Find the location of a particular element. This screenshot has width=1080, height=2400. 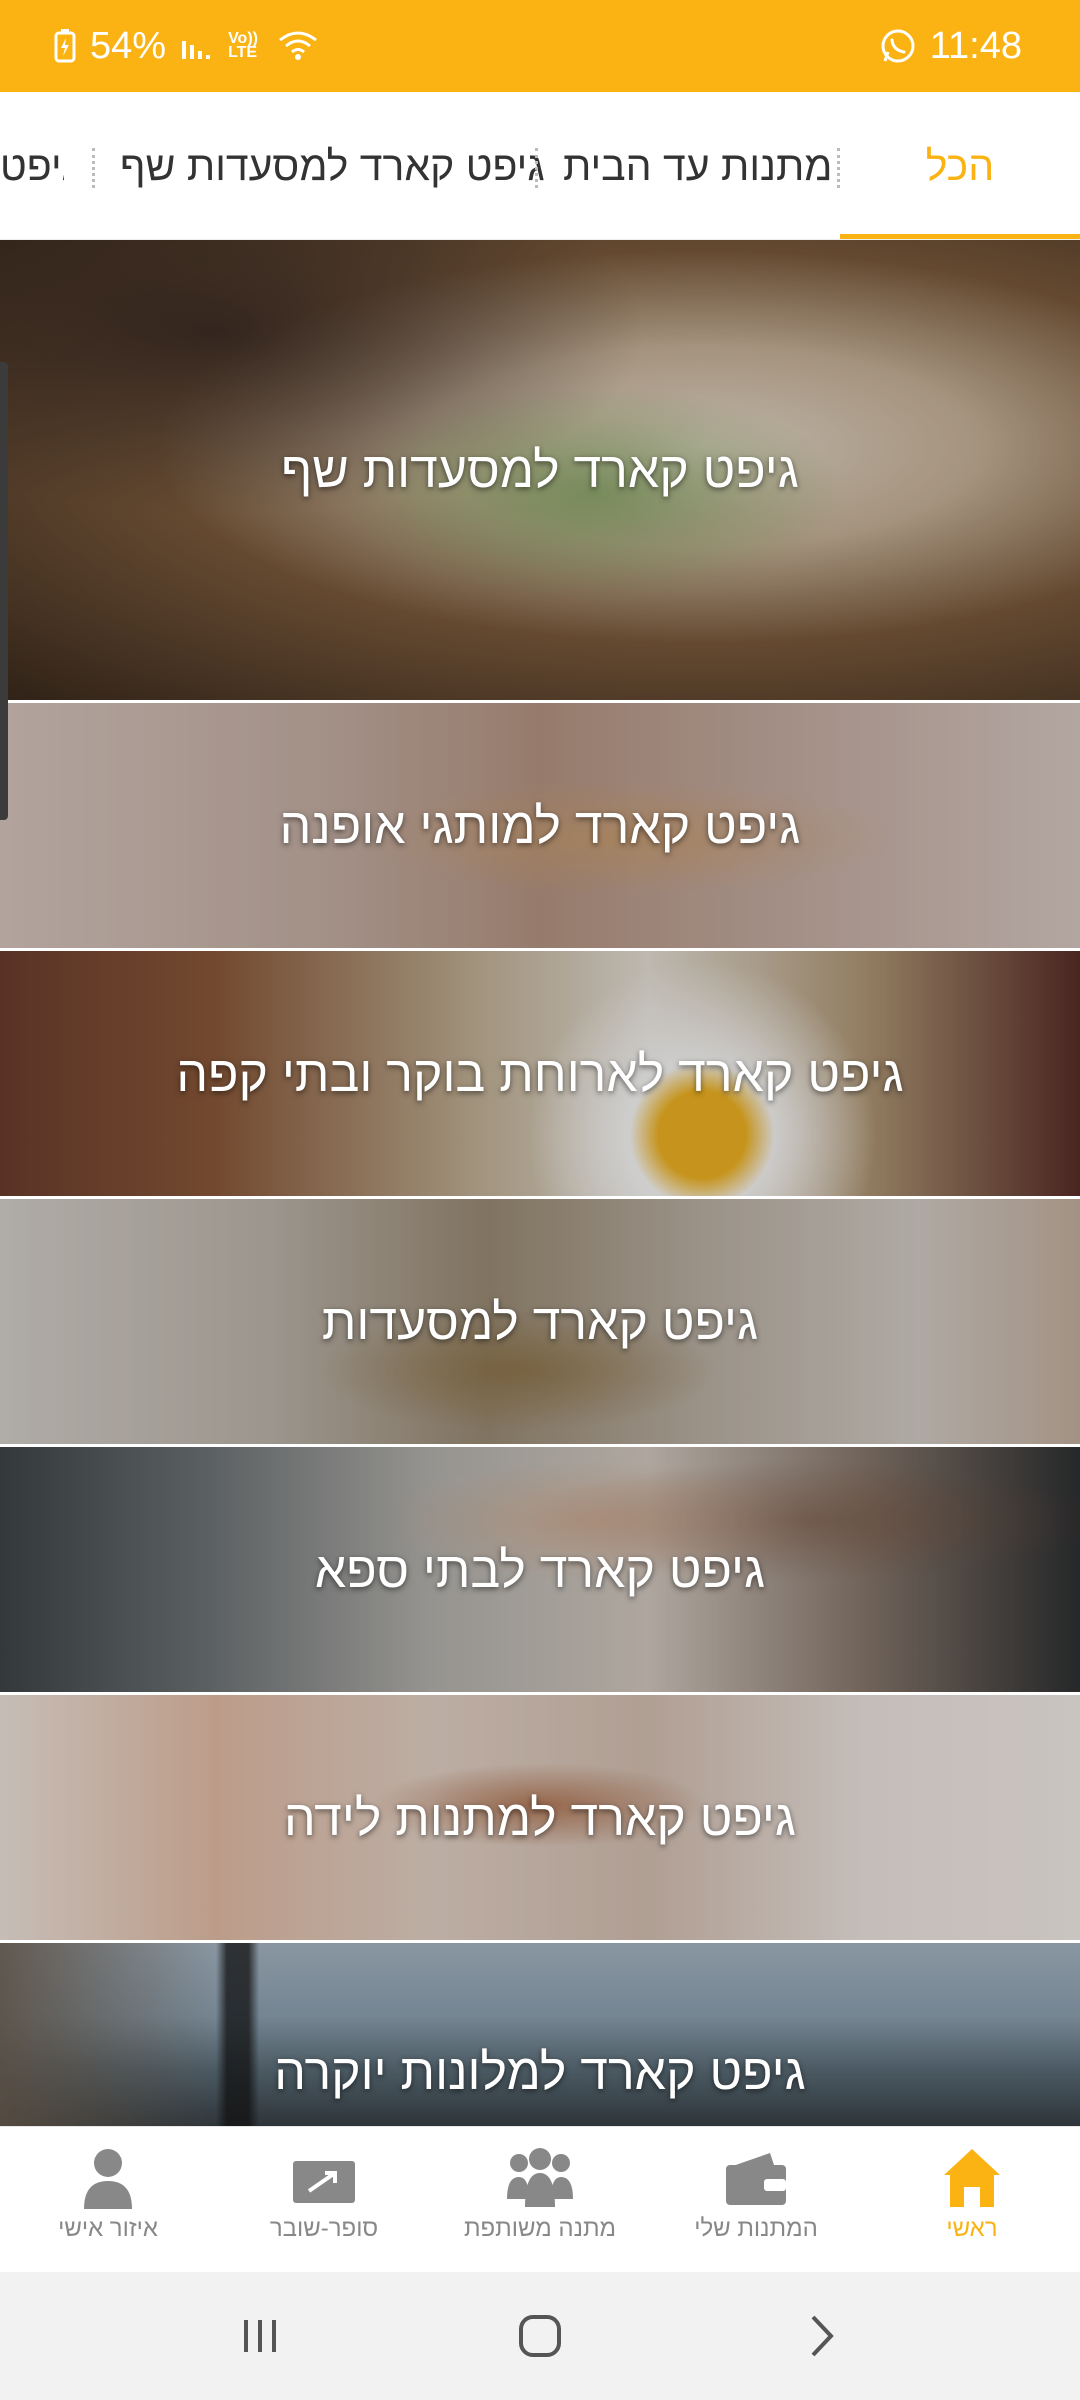

card-restaurants: גיפט קארד למסעדות is located at coordinates (540, 1321).